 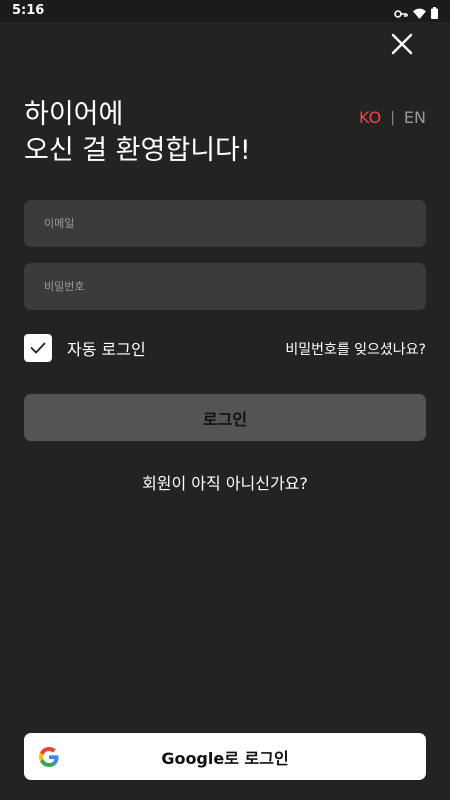 I want to click on status-icons, so click(x=416, y=13).